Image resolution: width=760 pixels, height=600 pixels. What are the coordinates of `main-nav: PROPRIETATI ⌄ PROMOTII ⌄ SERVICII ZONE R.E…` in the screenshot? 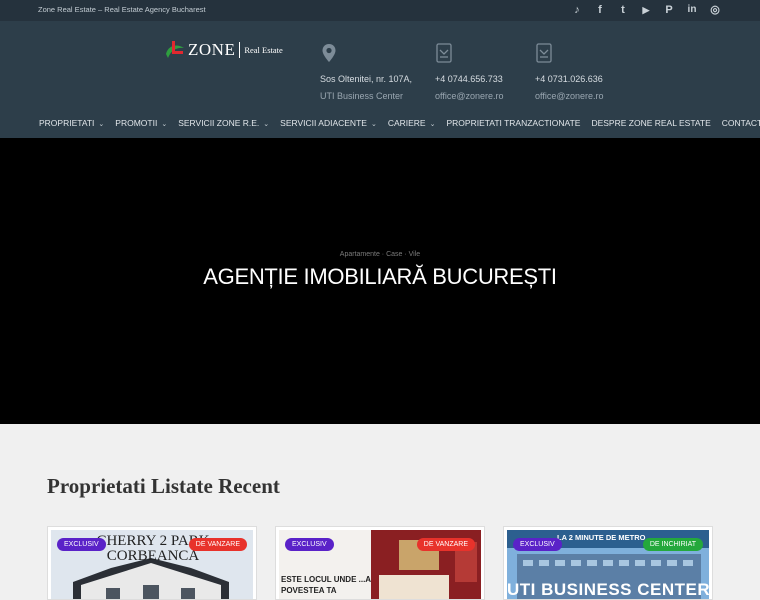 It's located at (380, 123).